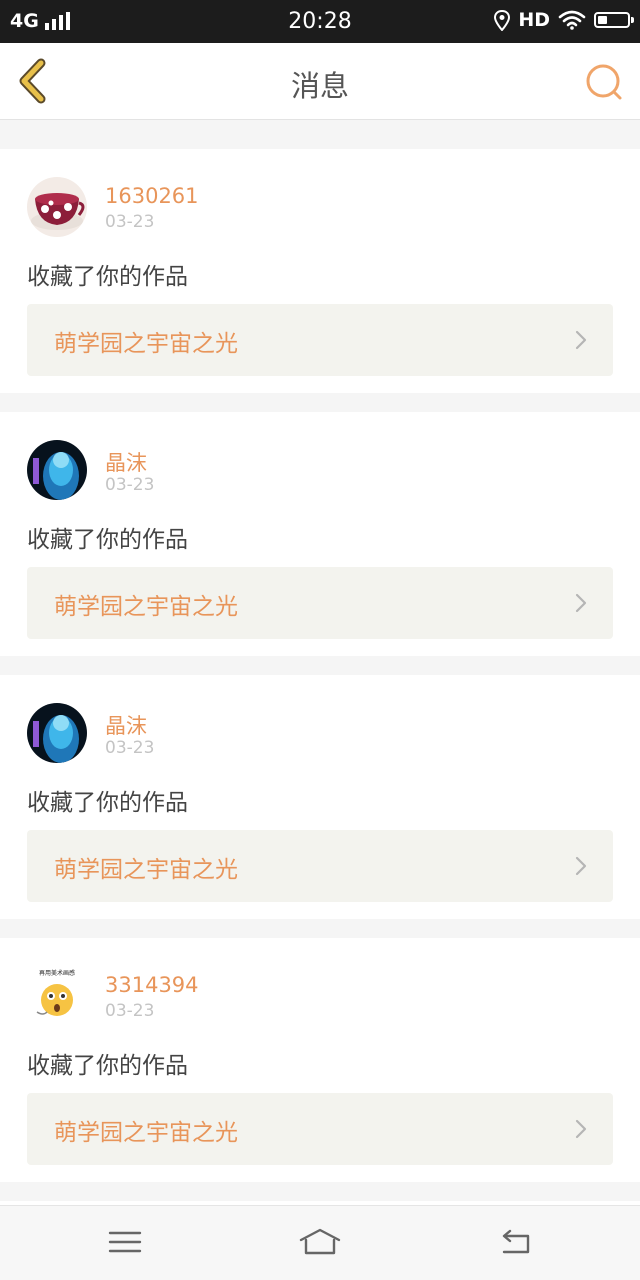 The image size is (640, 1280). I want to click on app-header: 消息, so click(320, 81).